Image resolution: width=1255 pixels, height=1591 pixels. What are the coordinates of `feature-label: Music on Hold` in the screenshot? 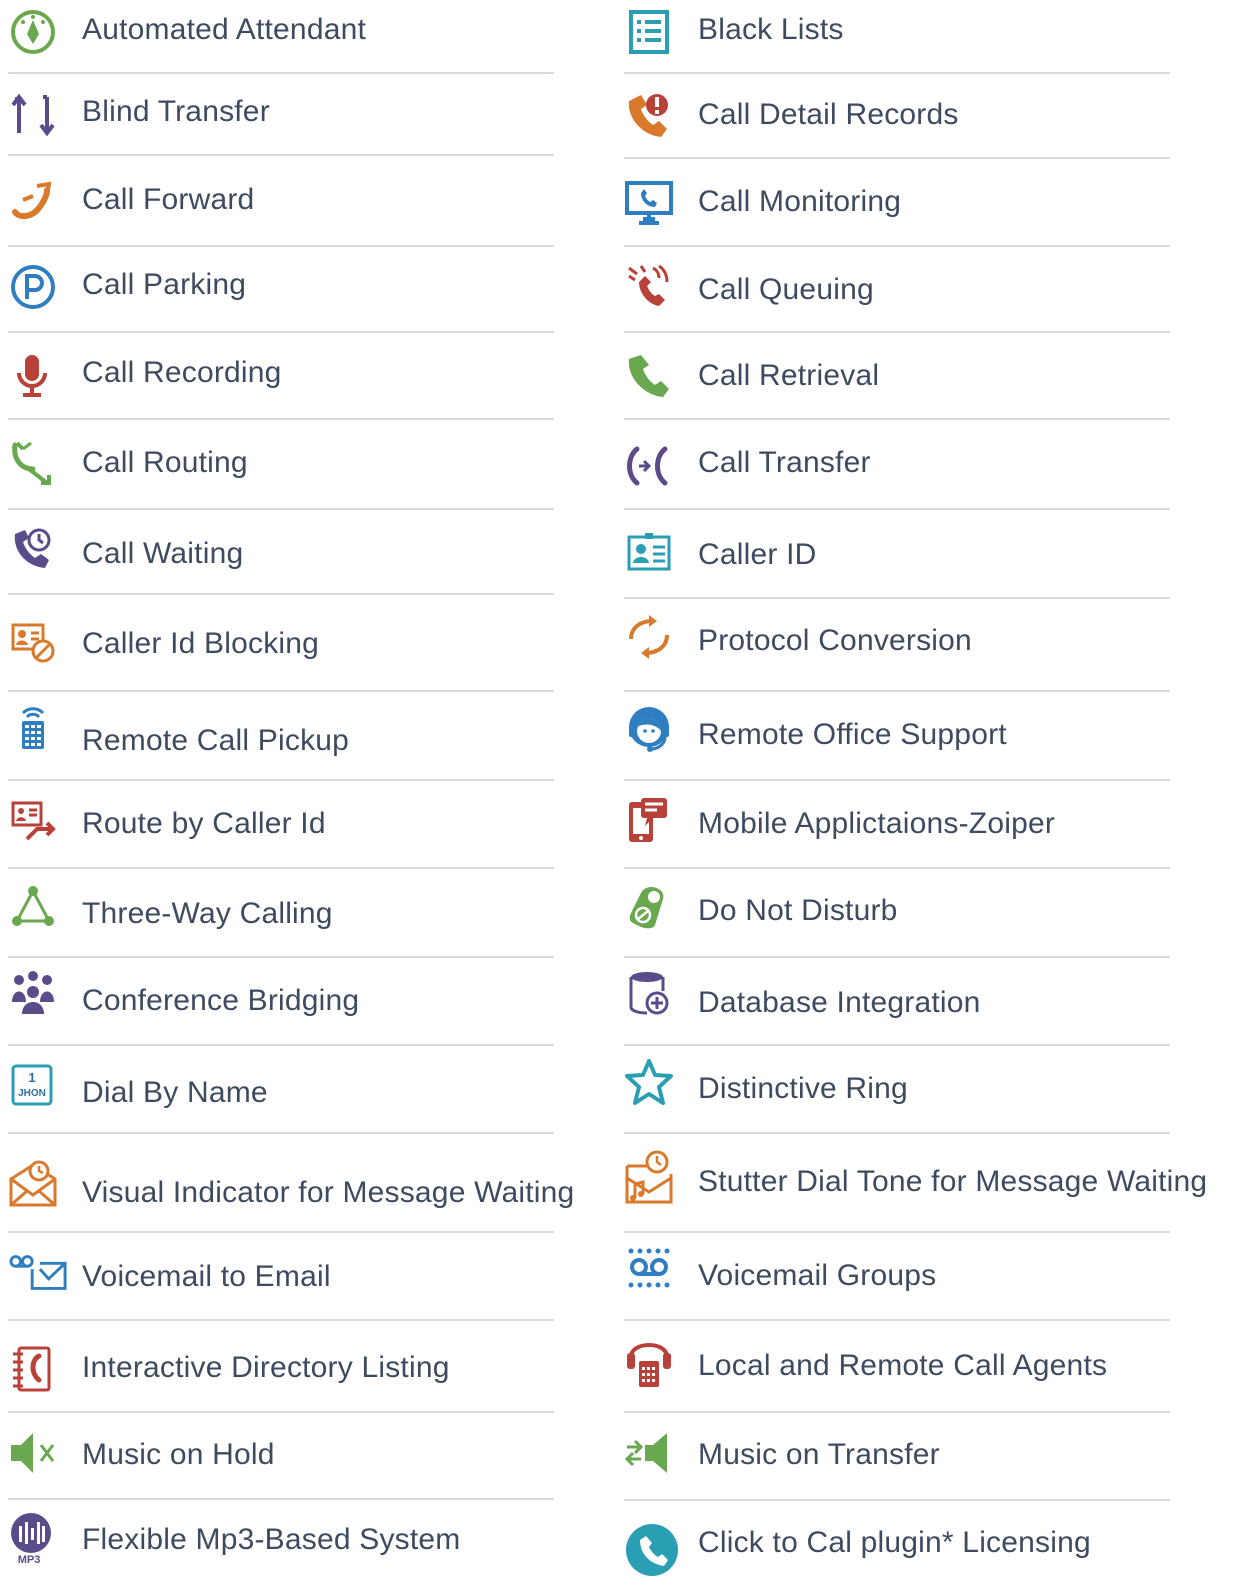 It's located at (178, 1454).